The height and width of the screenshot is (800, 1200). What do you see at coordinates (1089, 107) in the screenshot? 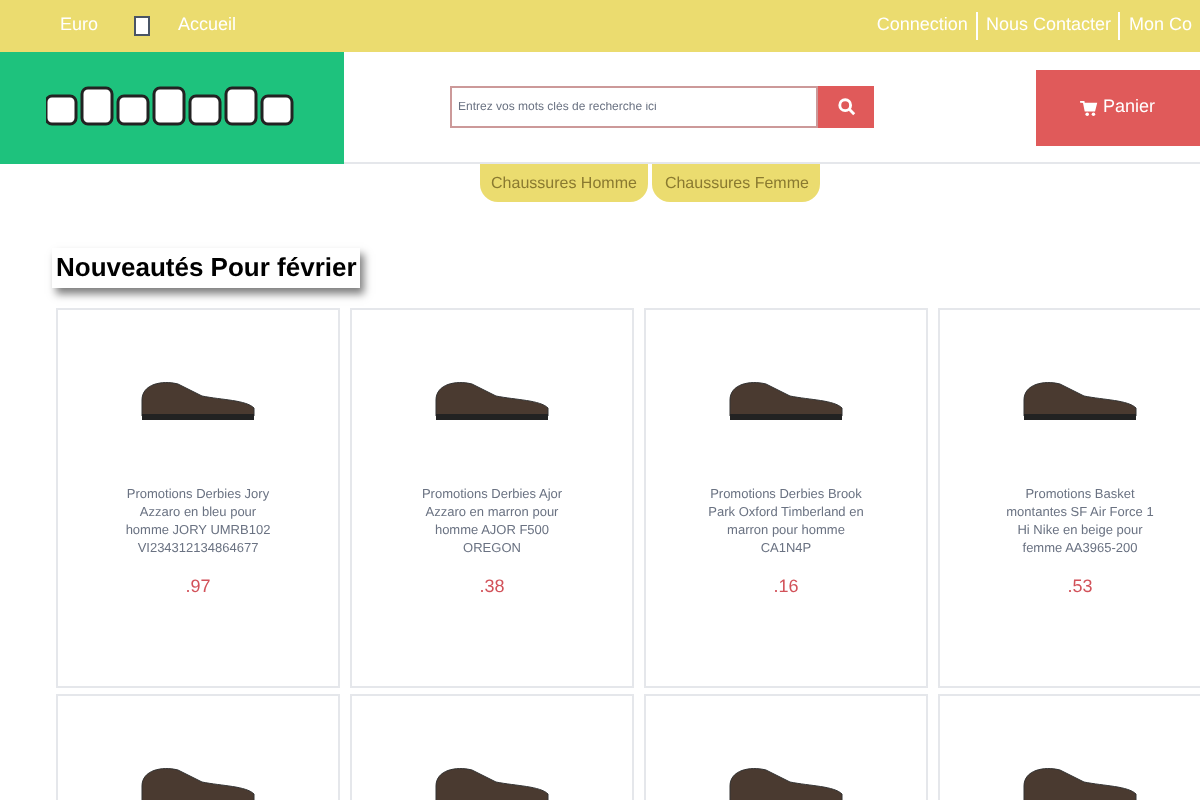
I see `cart-icon` at bounding box center [1089, 107].